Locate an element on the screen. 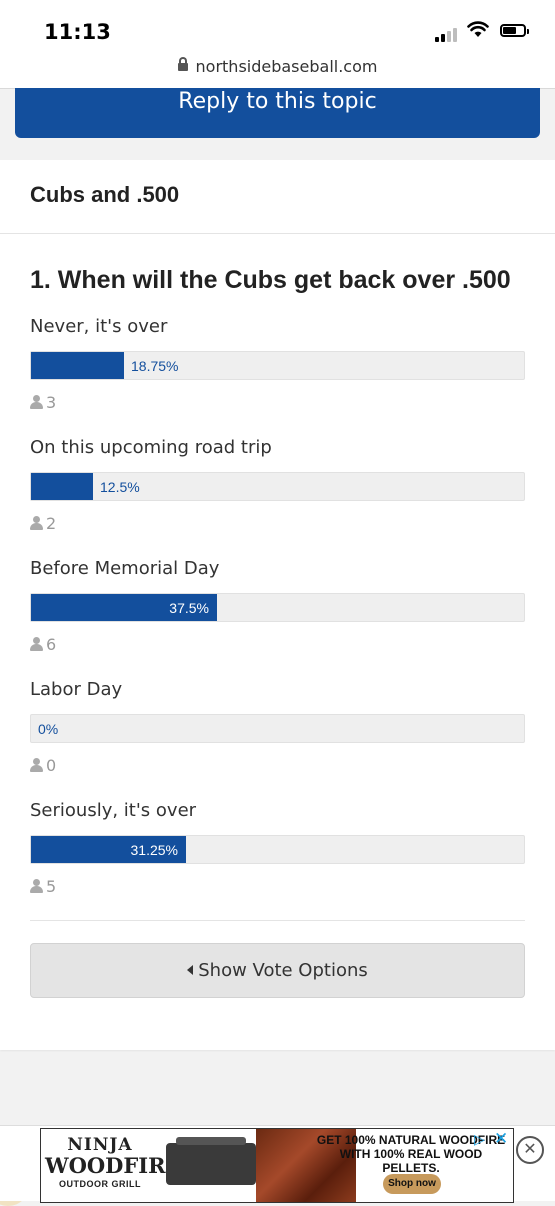 Image resolution: width=555 pixels, height=1206 pixels. shop-now-button: Shop now is located at coordinates (412, 1184).